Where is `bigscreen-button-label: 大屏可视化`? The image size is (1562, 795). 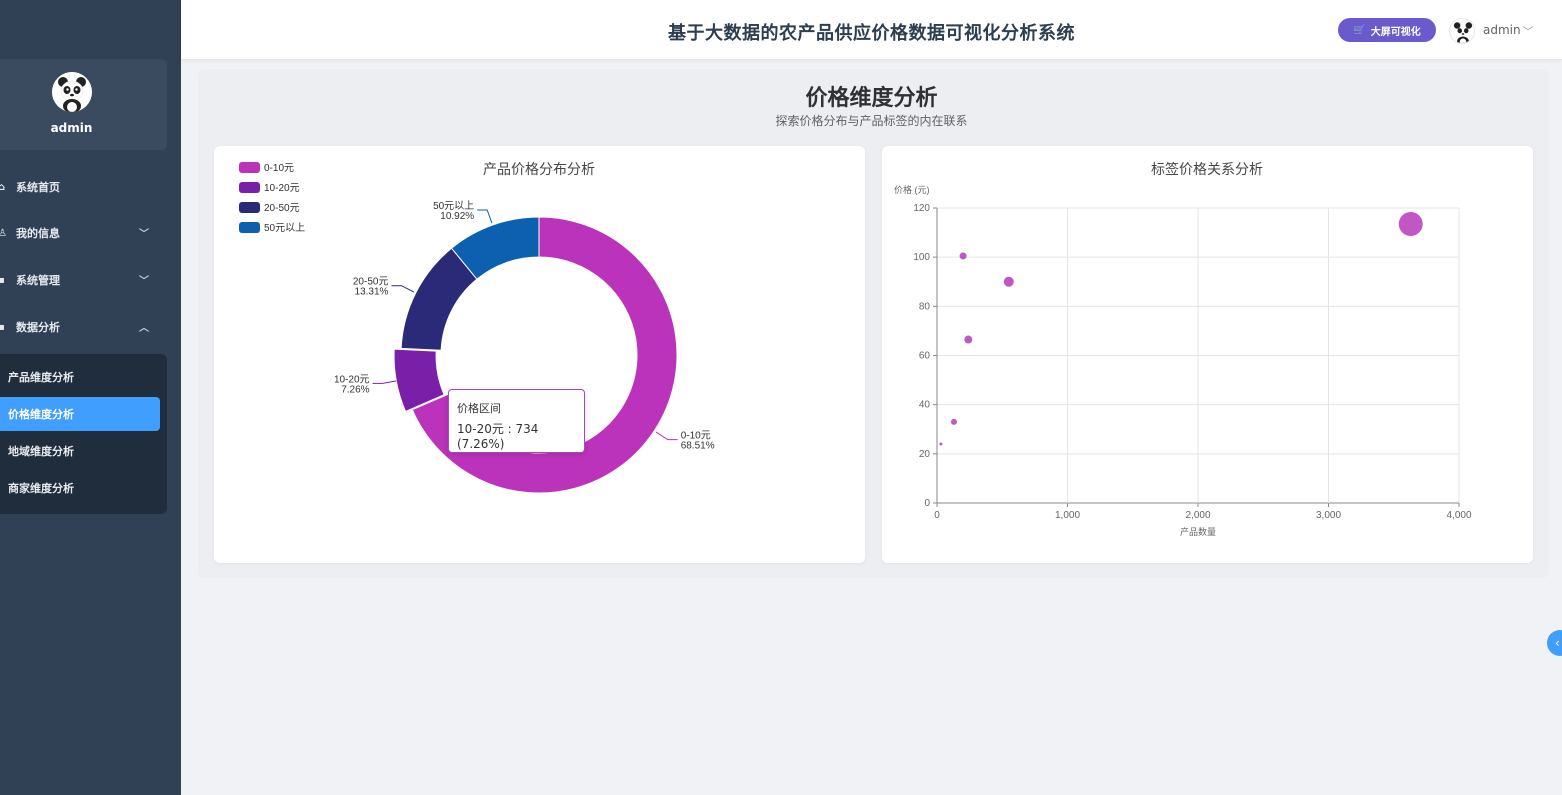 bigscreen-button-label: 大屏可视化 is located at coordinates (1395, 32).